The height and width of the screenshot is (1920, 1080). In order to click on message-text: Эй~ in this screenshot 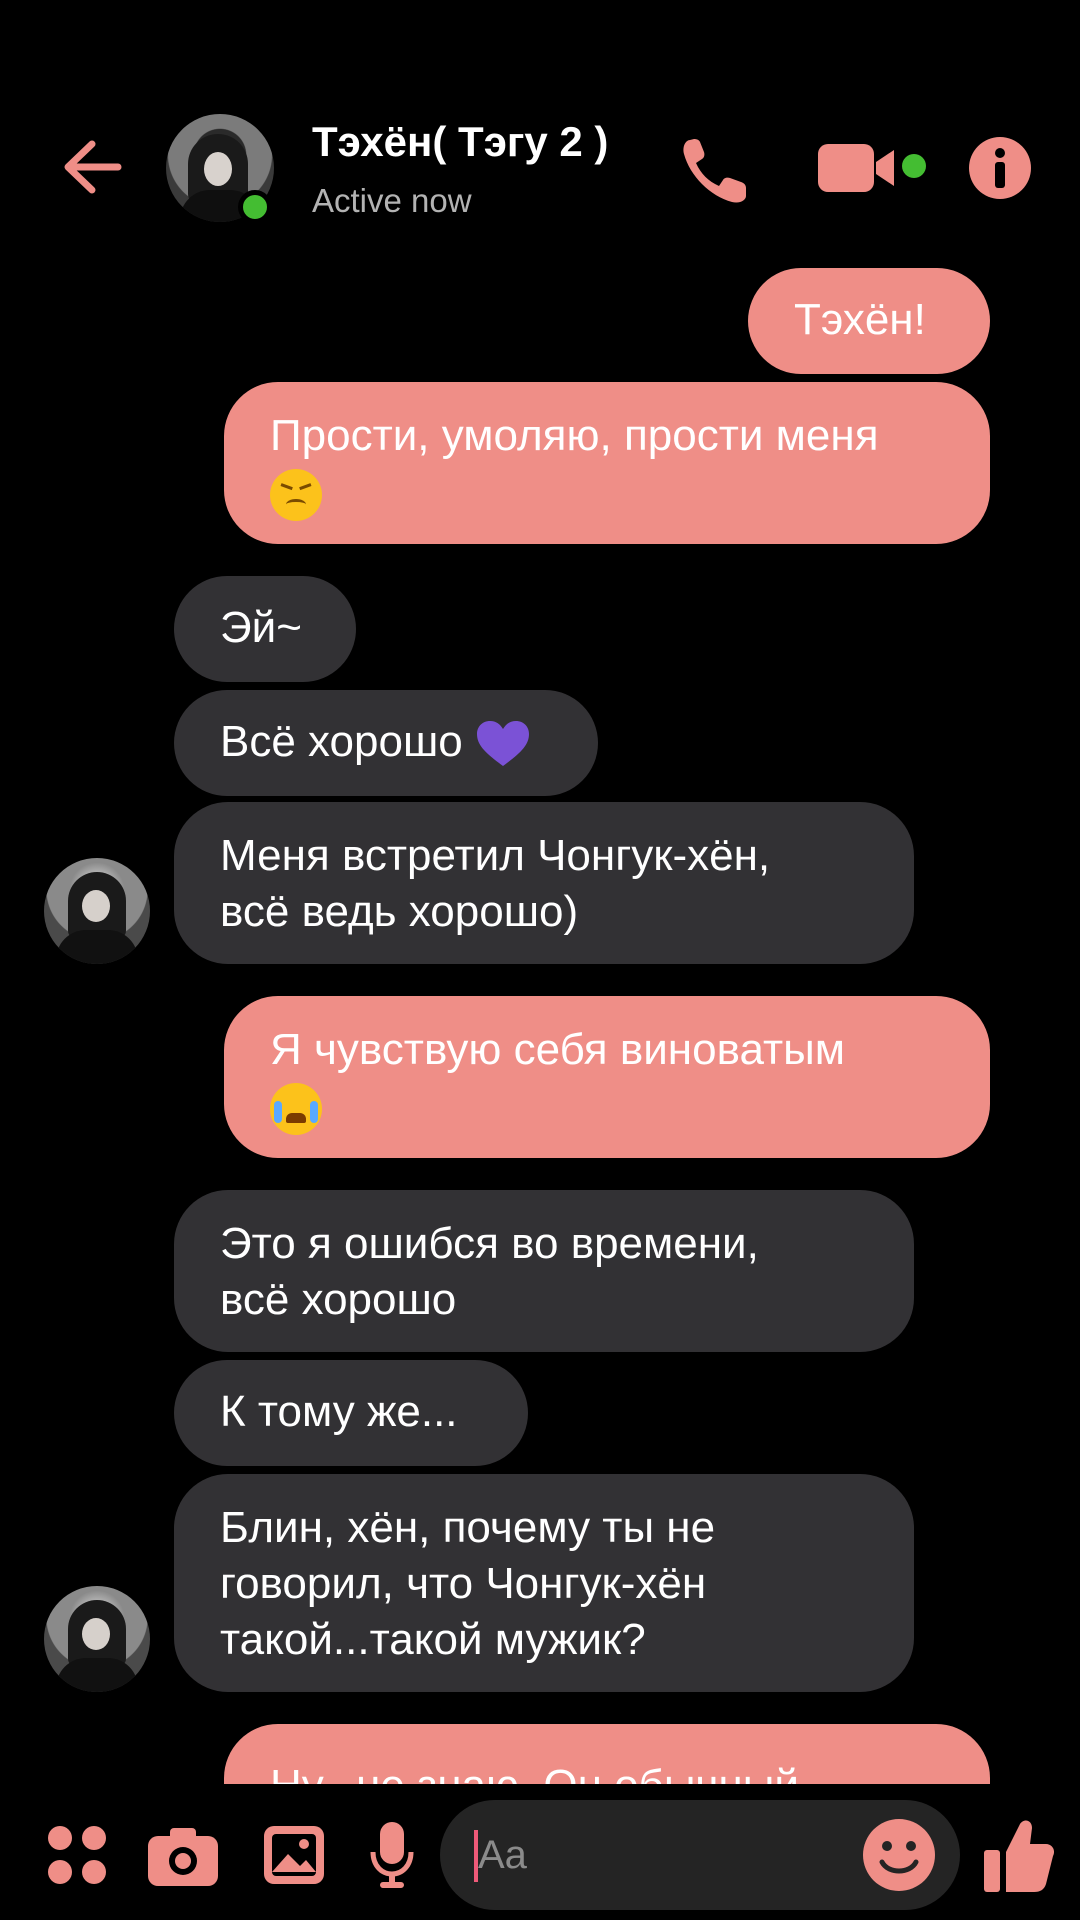, I will do `click(261, 627)`.